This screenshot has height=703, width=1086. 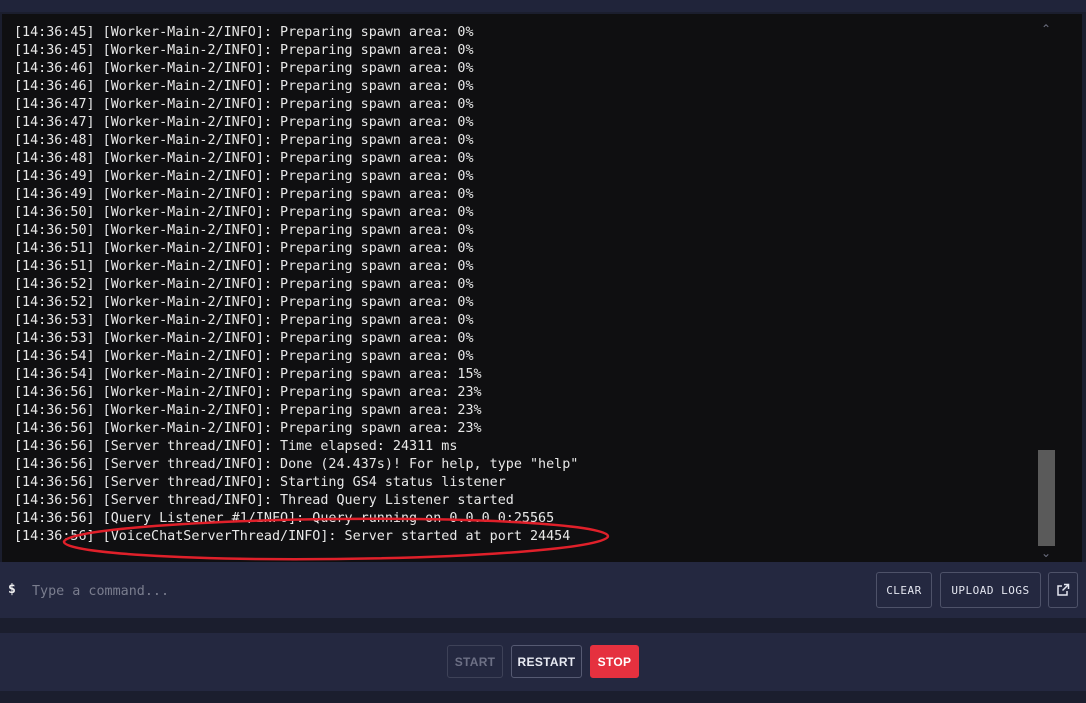 What do you see at coordinates (904, 590) in the screenshot?
I see `clear-button: CLEAR` at bounding box center [904, 590].